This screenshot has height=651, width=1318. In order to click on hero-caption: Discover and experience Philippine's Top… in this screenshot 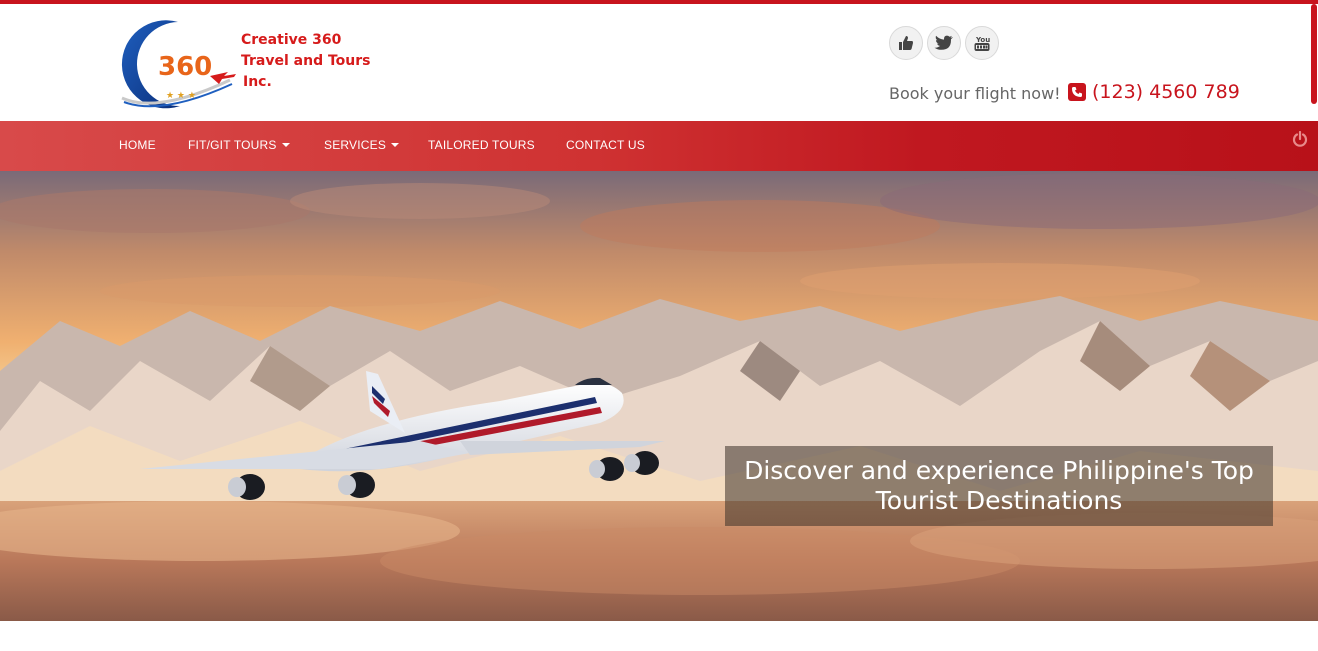, I will do `click(999, 486)`.